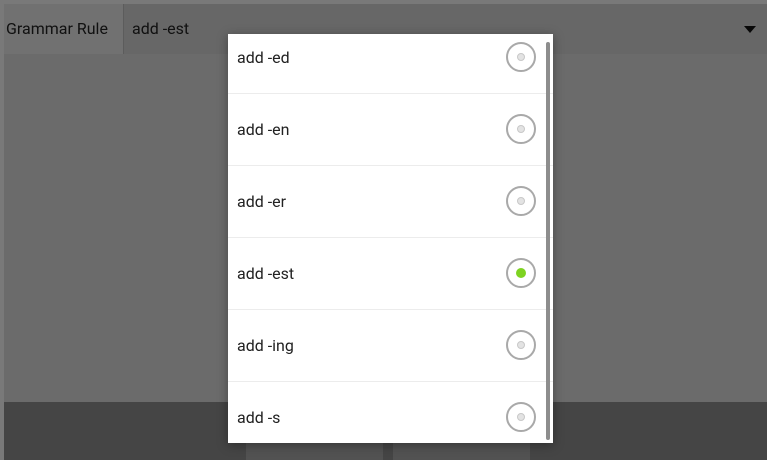 The image size is (767, 460). Describe the element at coordinates (390, 64) in the screenshot. I see `option-add-ed: add -ed` at that location.